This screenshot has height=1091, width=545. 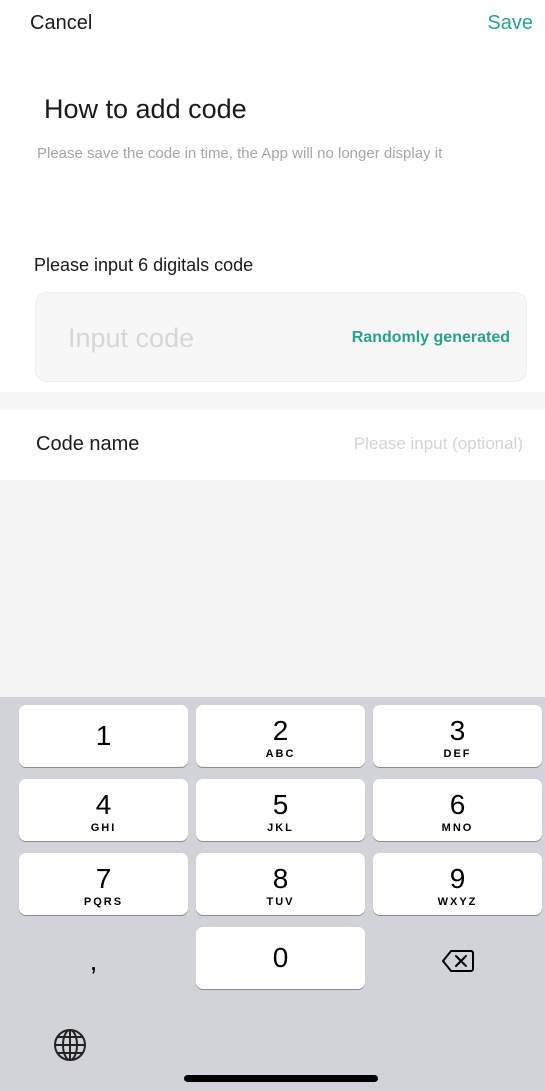 I want to click on code-field-label: Please input 6 digitals code, so click(x=144, y=265).